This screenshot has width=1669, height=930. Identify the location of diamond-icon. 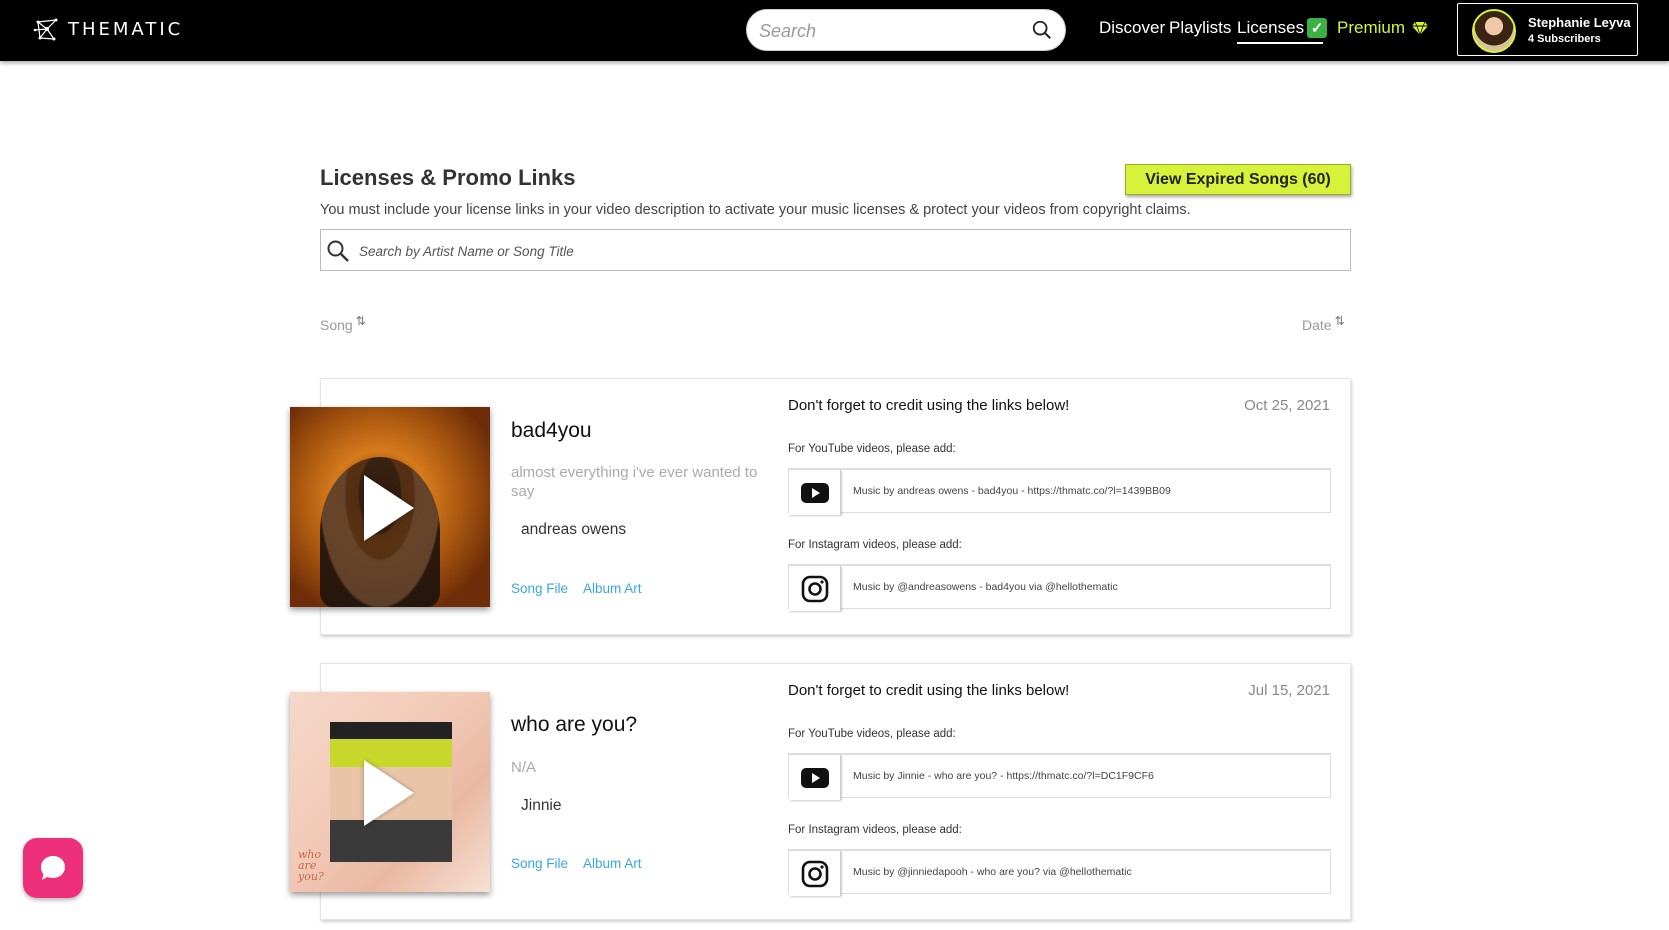
(1420, 28).